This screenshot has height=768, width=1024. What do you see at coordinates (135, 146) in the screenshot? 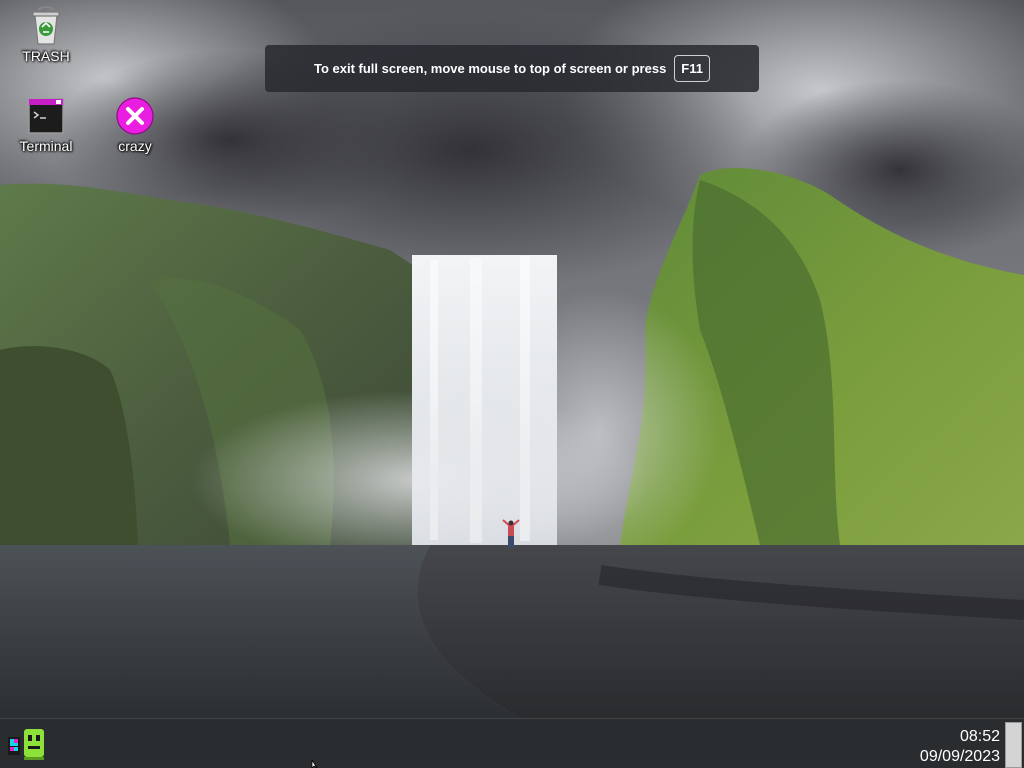
I see `crazy-label: crazy` at bounding box center [135, 146].